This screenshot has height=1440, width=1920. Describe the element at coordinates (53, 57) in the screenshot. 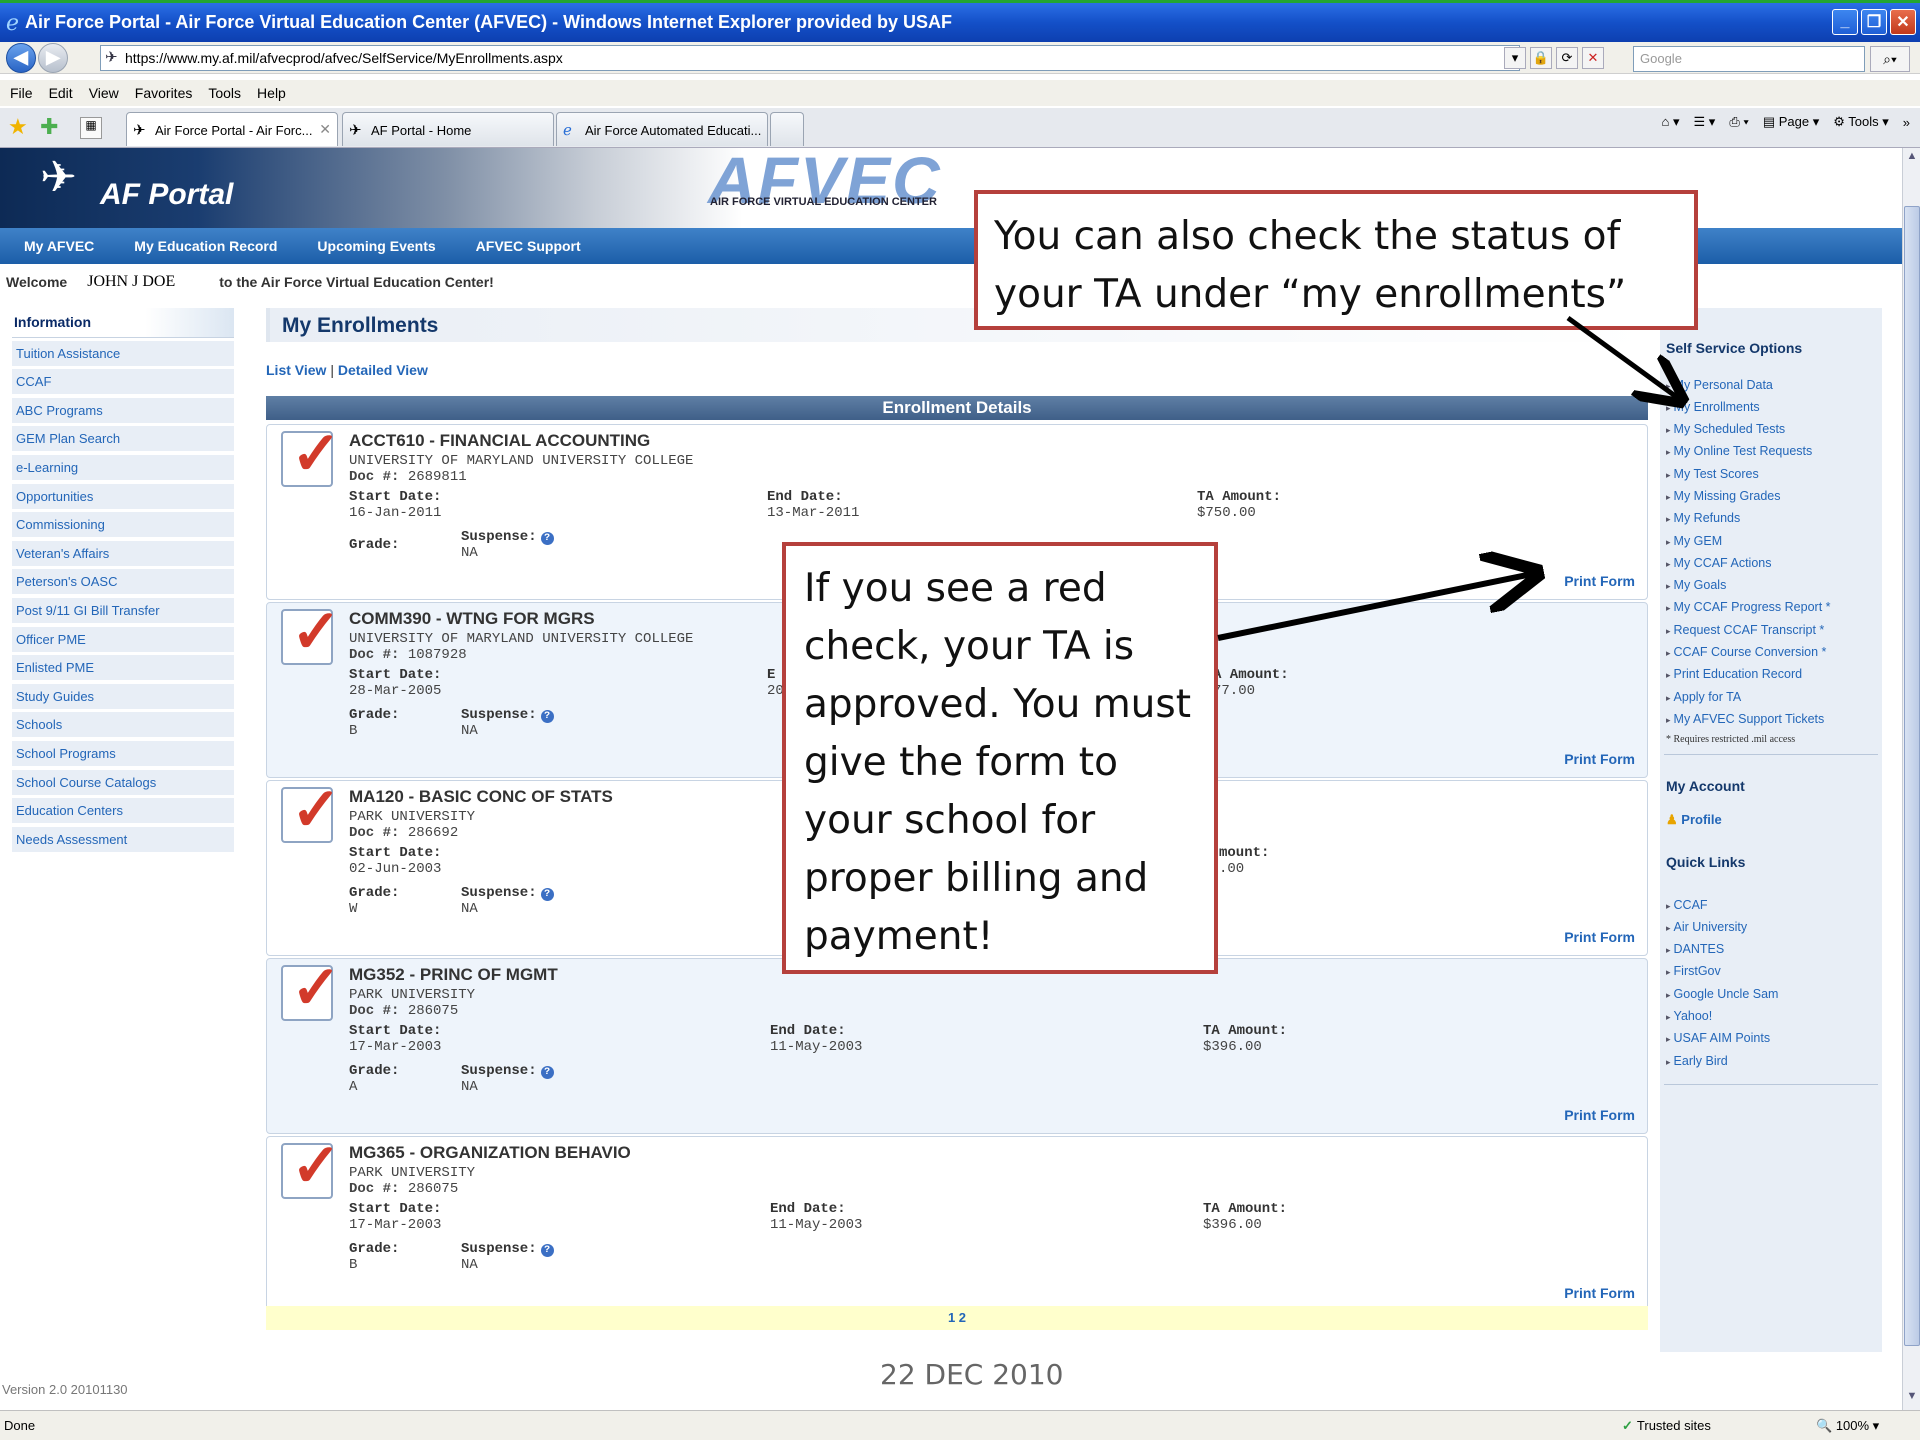

I see `forward-button: ▶` at that location.